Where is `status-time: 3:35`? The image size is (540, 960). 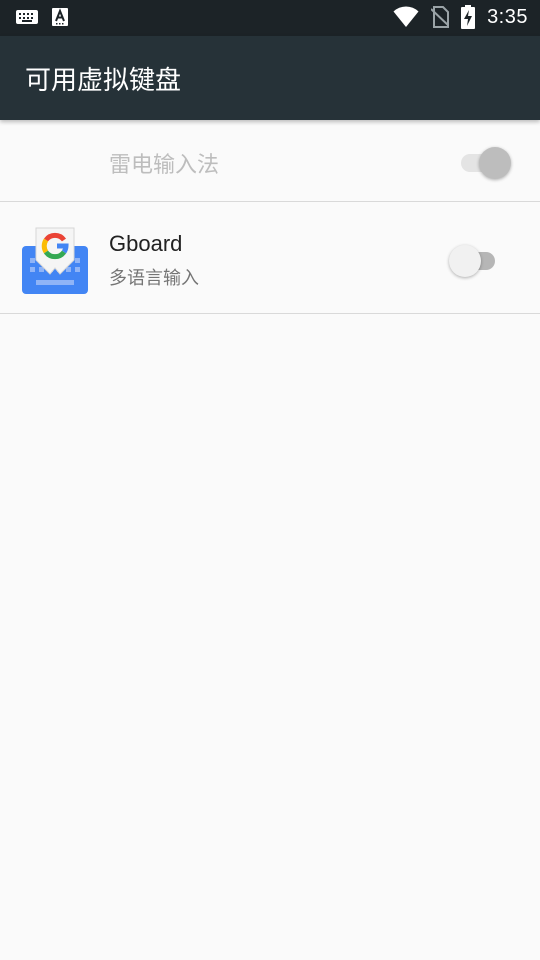
status-time: 3:35 is located at coordinates (507, 16).